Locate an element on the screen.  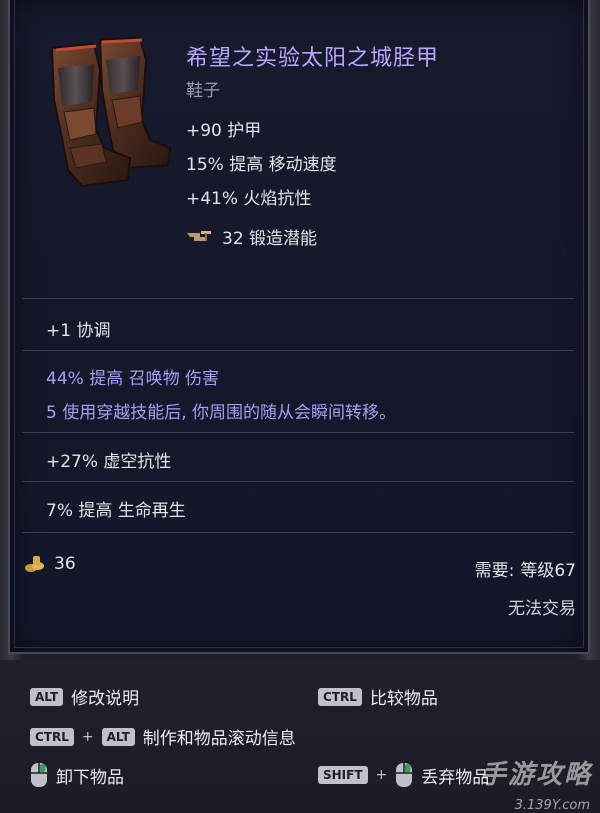
boots-item-icon is located at coordinates (111, 112).